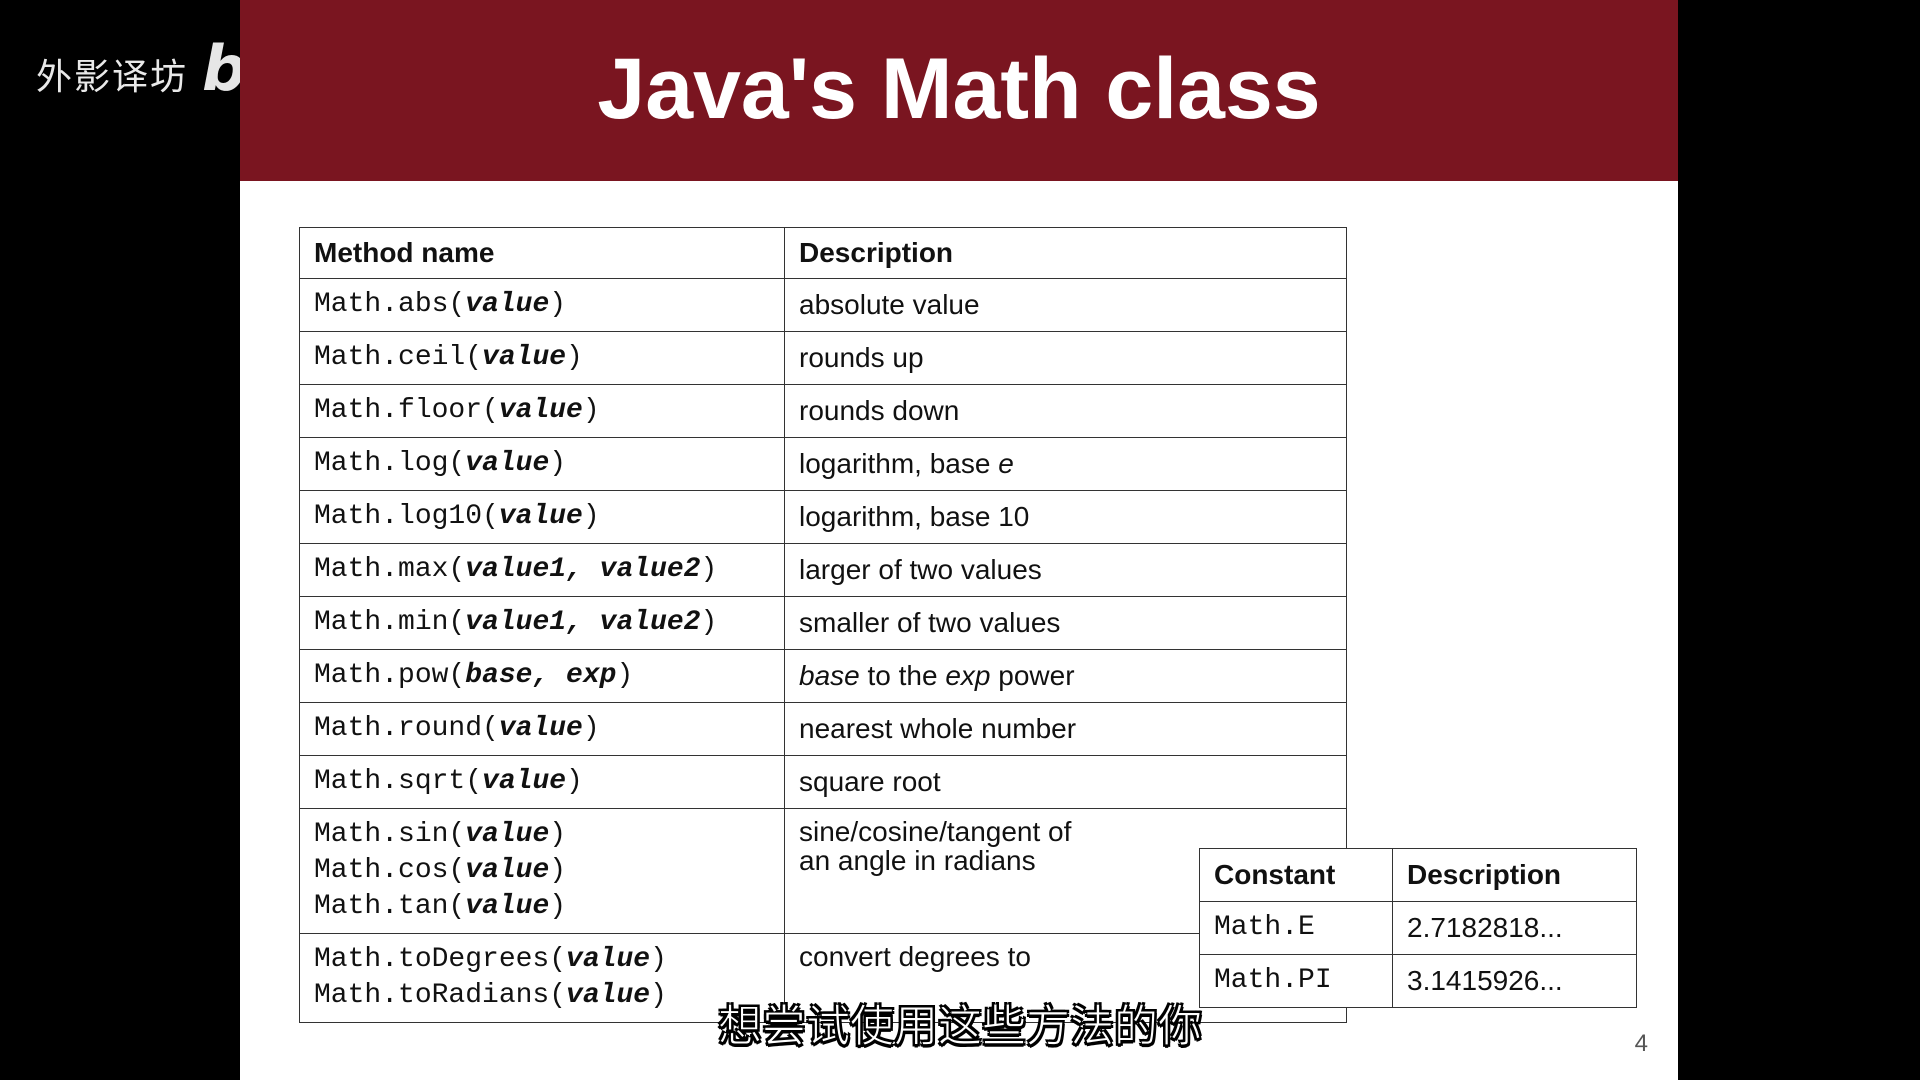 The image size is (1920, 1080). What do you see at coordinates (542, 305) in the screenshot?
I see `method-name-cell: Math.abs(value)` at bounding box center [542, 305].